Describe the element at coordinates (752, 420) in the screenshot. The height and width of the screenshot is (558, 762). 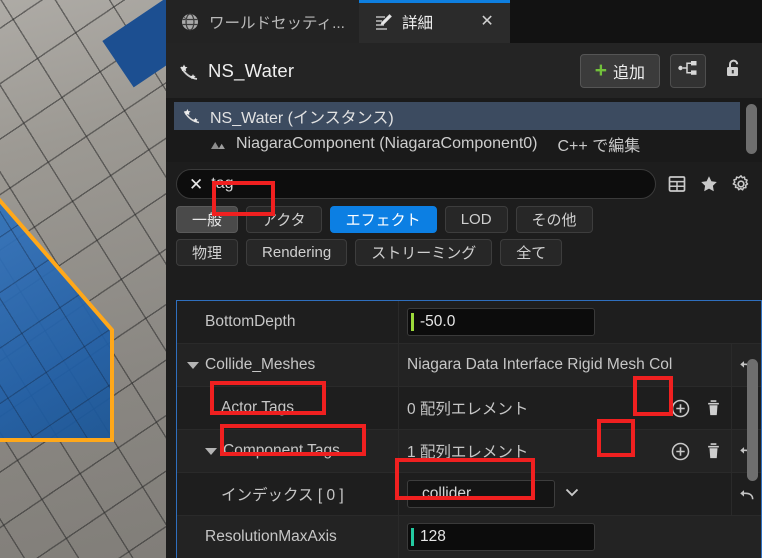
I see `property-list-scrollbar` at that location.